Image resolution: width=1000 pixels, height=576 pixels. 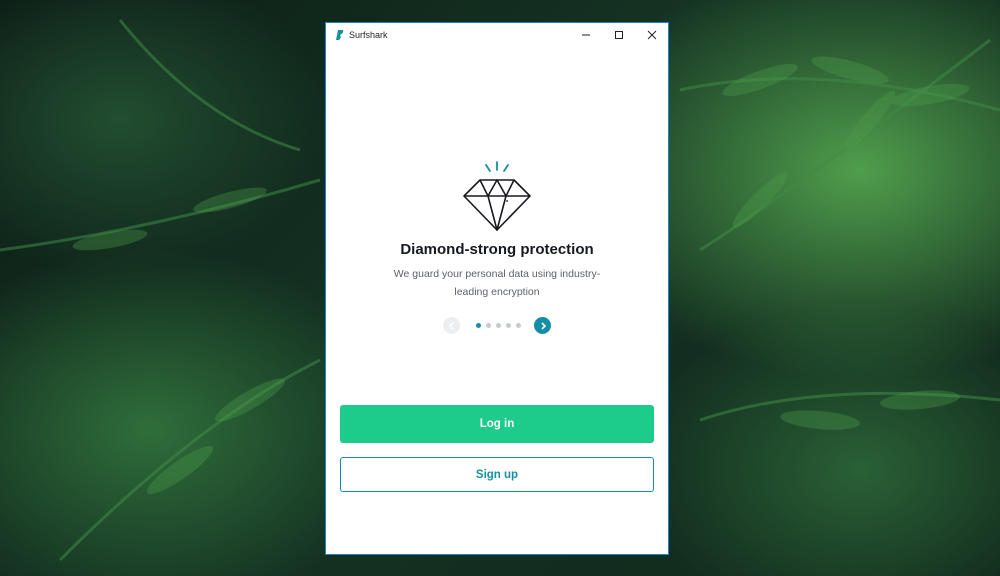 I want to click on carousel-navigation, so click(x=497, y=326).